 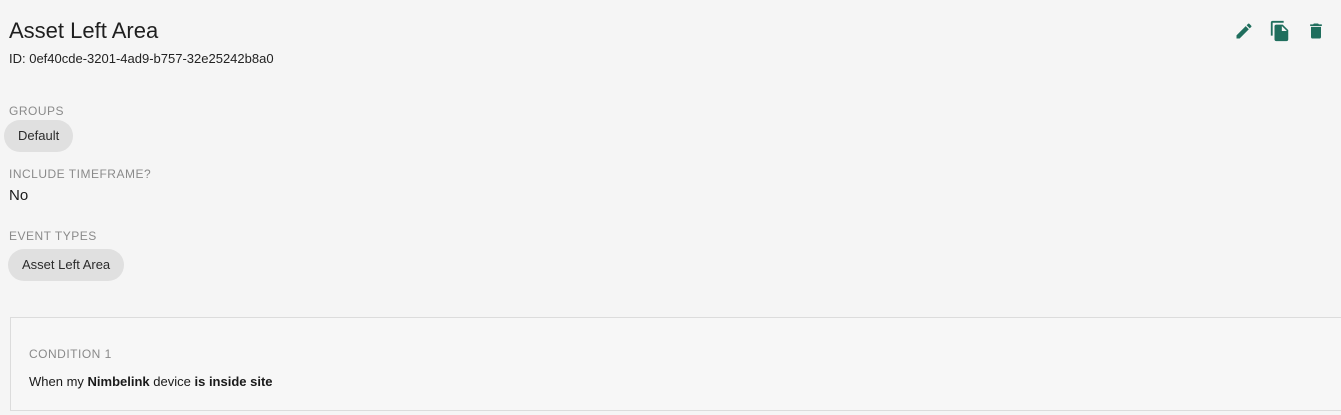 I want to click on delete-button, so click(x=1316, y=31).